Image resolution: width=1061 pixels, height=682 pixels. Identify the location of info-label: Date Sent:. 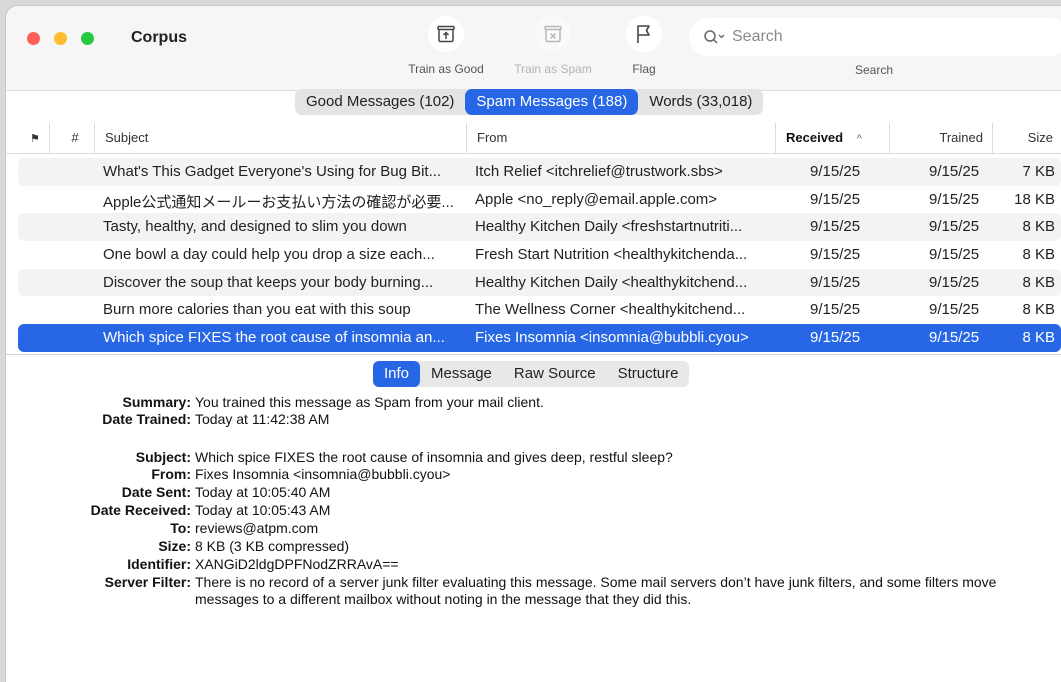
(156, 492).